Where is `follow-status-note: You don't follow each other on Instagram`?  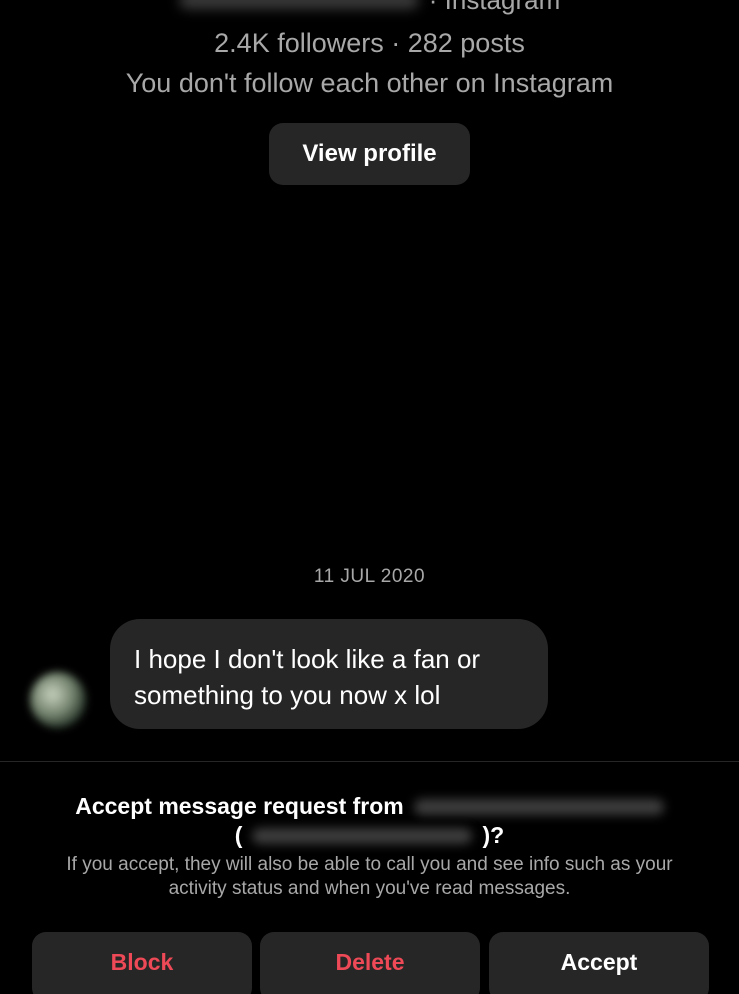
follow-status-note: You don't follow each other on Instagram is located at coordinates (369, 83).